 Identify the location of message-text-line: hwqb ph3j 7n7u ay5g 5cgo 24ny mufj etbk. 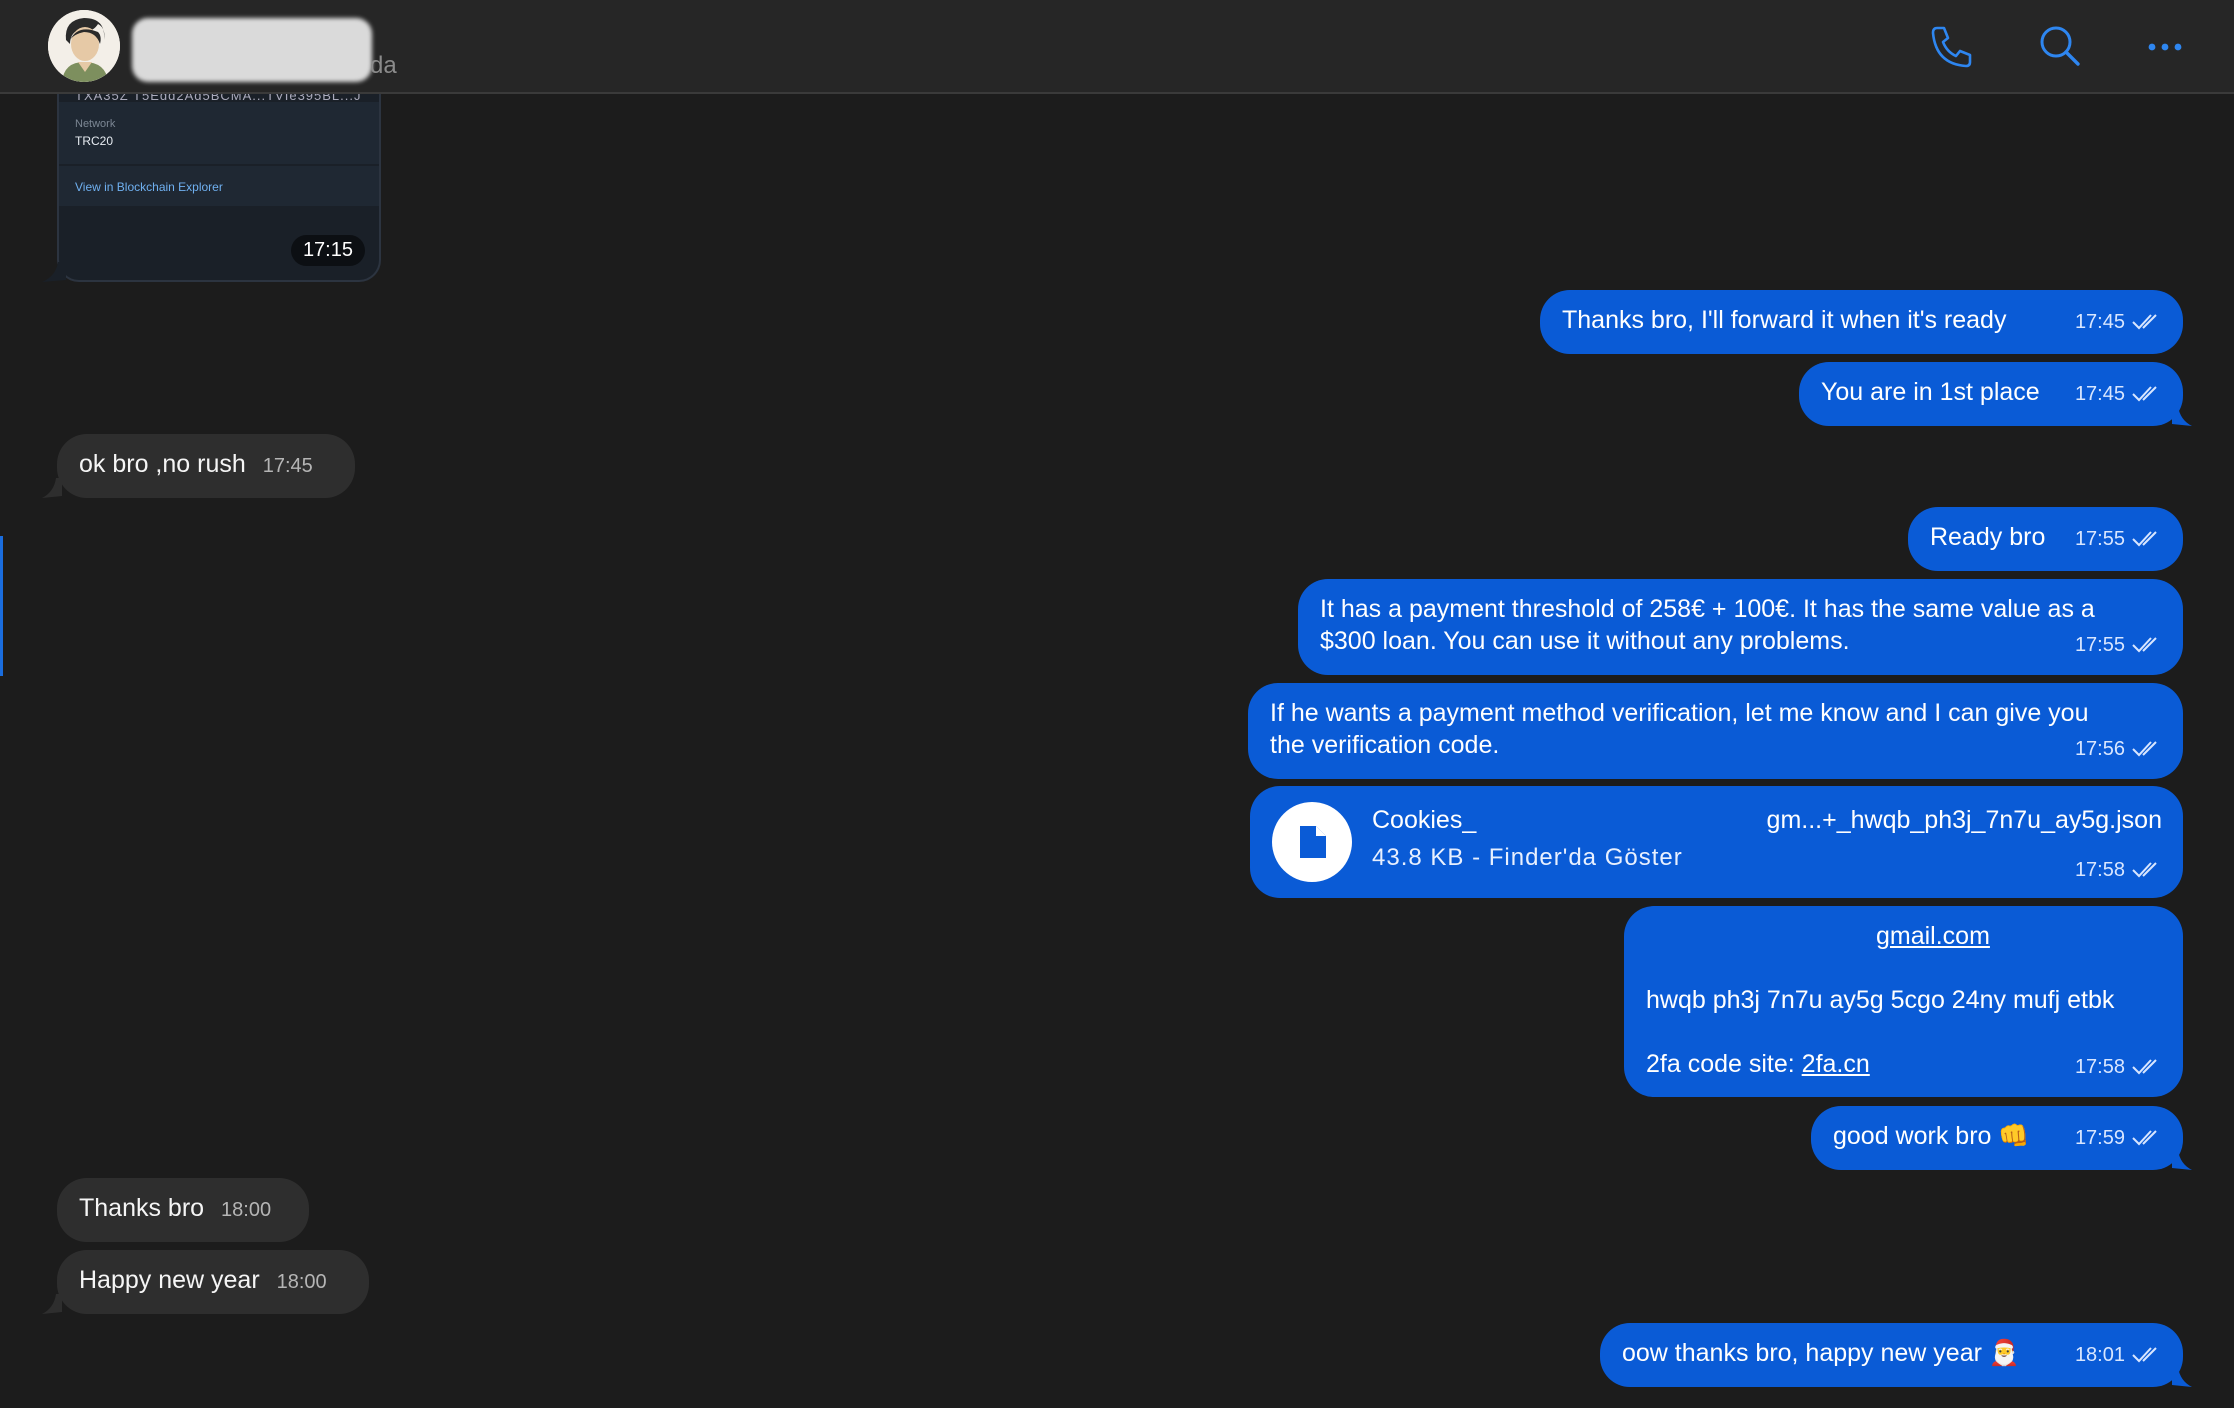
(1880, 1000).